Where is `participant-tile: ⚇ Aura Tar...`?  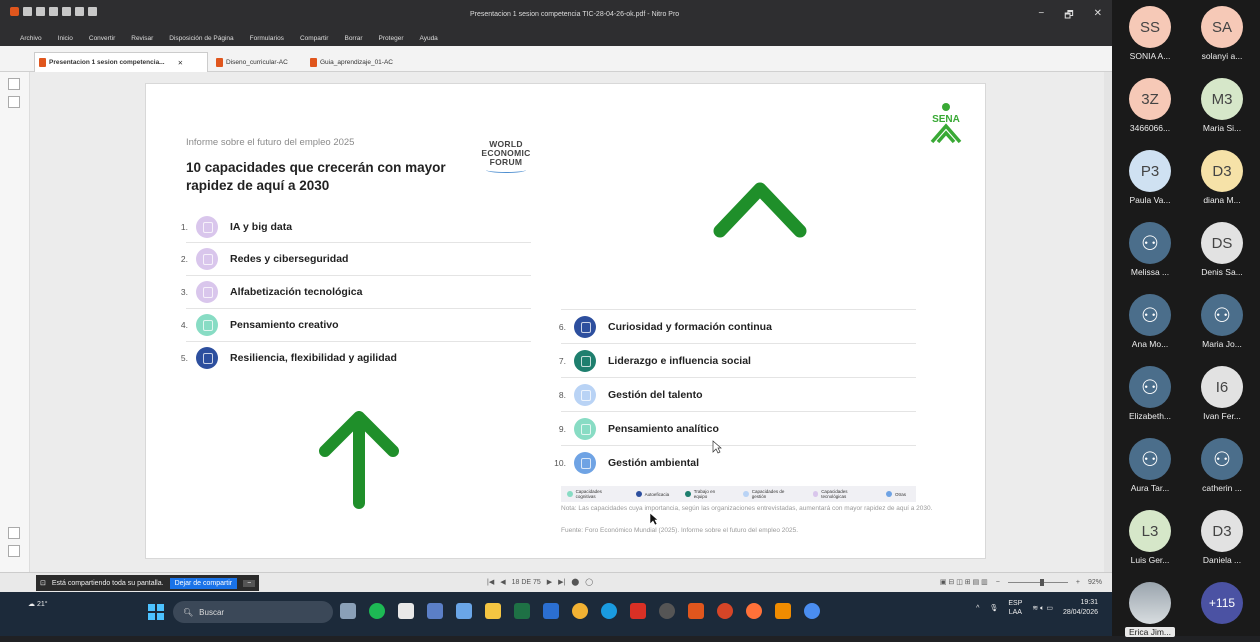 participant-tile: ⚇ Aura Tar... is located at coordinates (1150, 465).